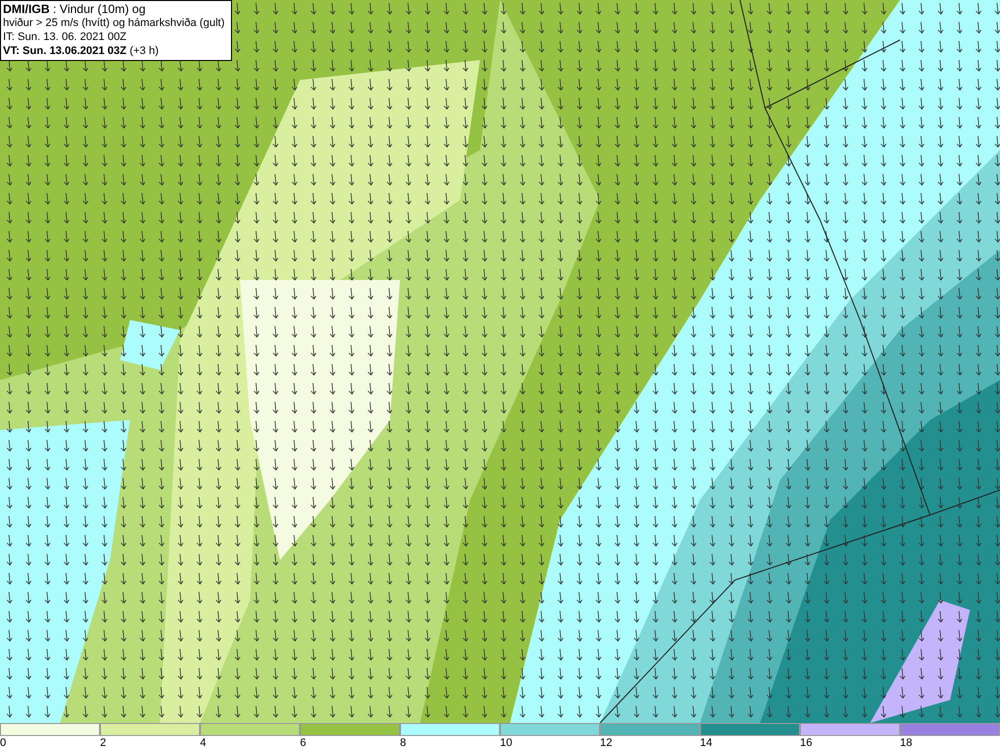 This screenshot has width=1000, height=753. I want to click on title-line: IT: Sun. 13. 06. 2021 00Z, so click(65, 37).